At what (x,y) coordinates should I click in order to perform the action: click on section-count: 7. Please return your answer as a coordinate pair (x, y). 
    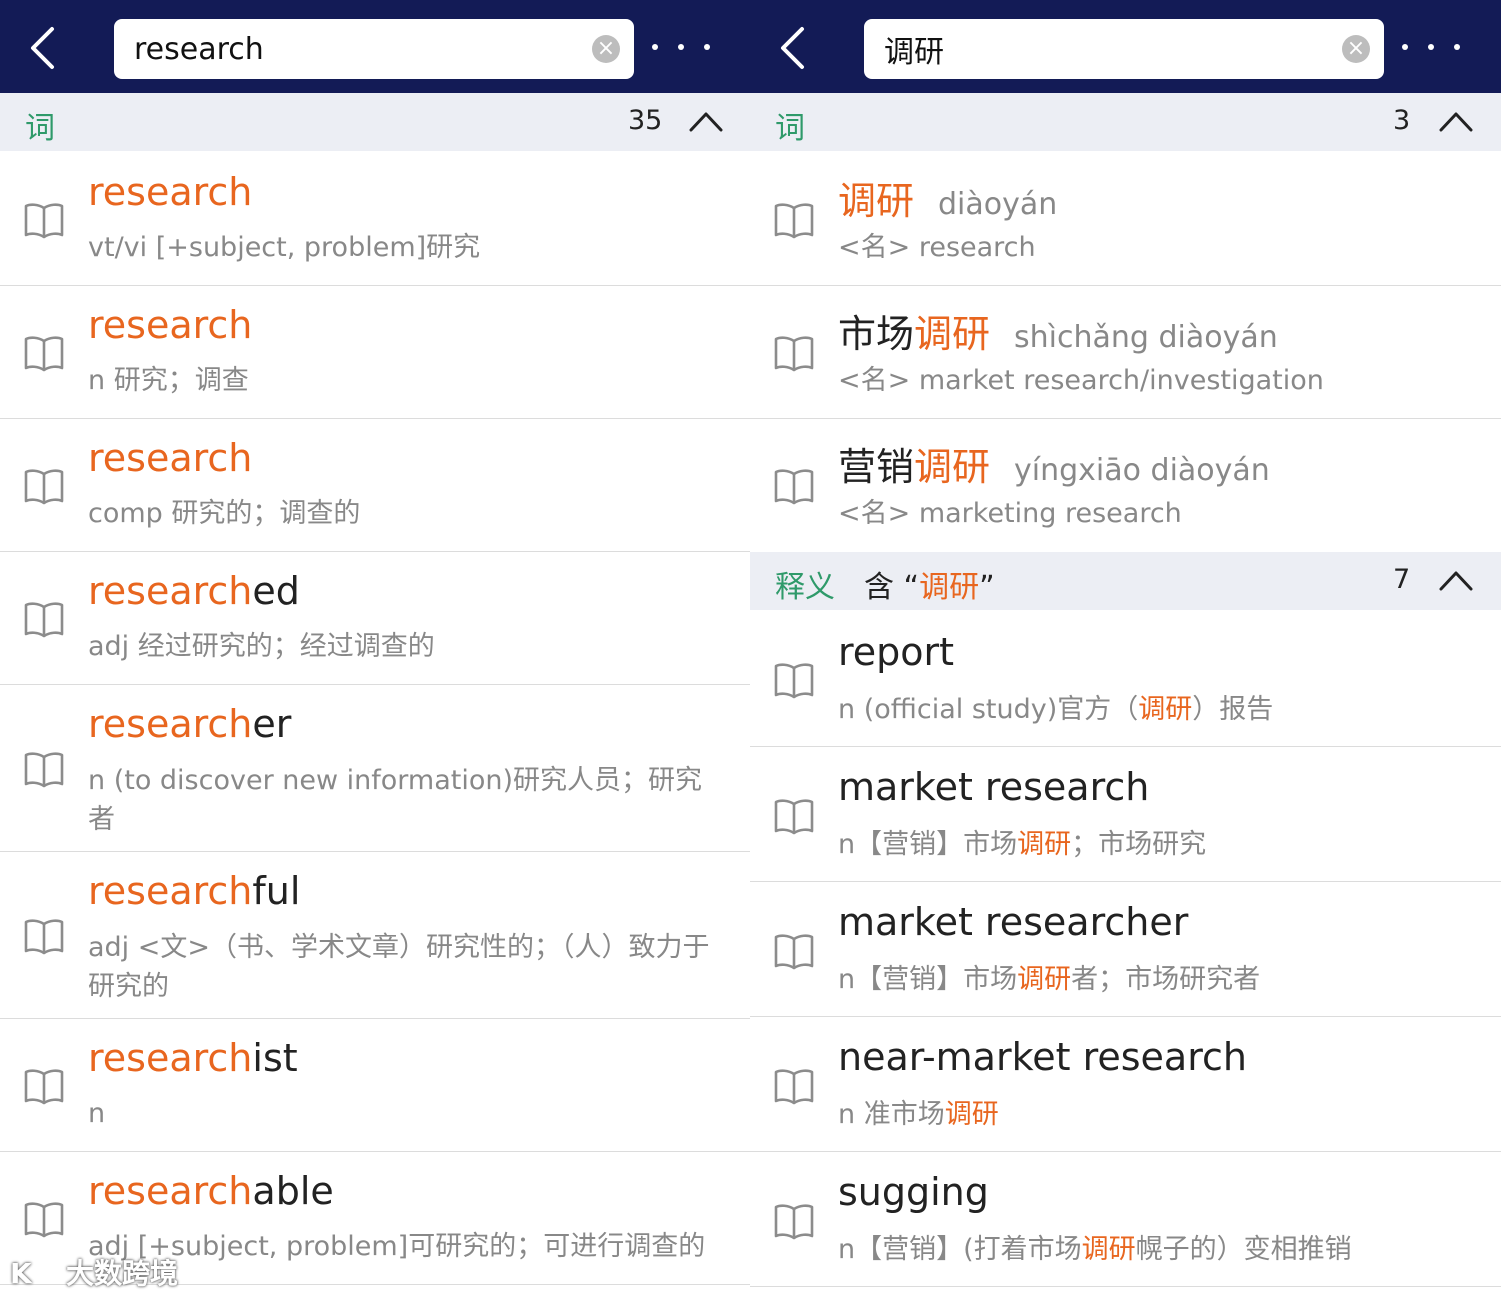
    Looking at the image, I should click on (1402, 579).